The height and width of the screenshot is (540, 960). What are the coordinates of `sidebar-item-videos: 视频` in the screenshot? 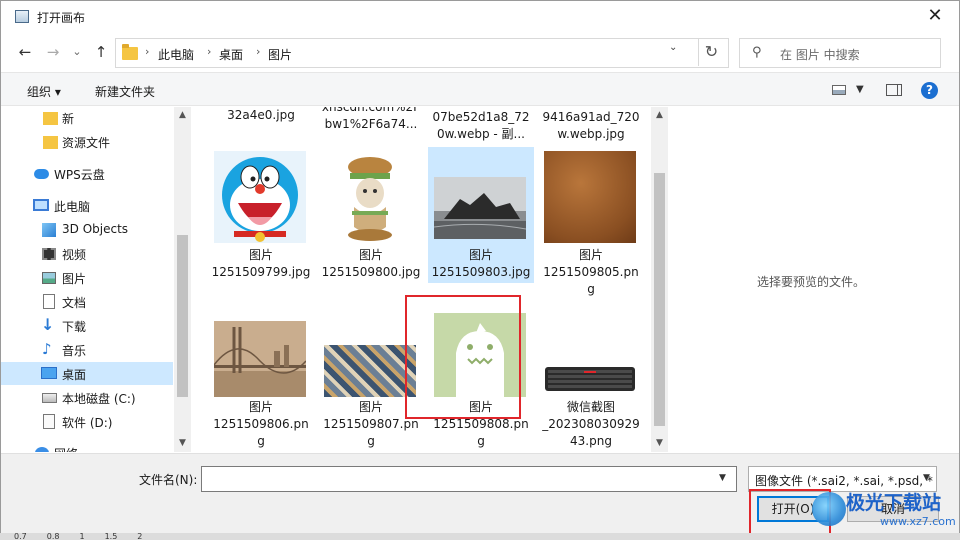 It's located at (87, 254).